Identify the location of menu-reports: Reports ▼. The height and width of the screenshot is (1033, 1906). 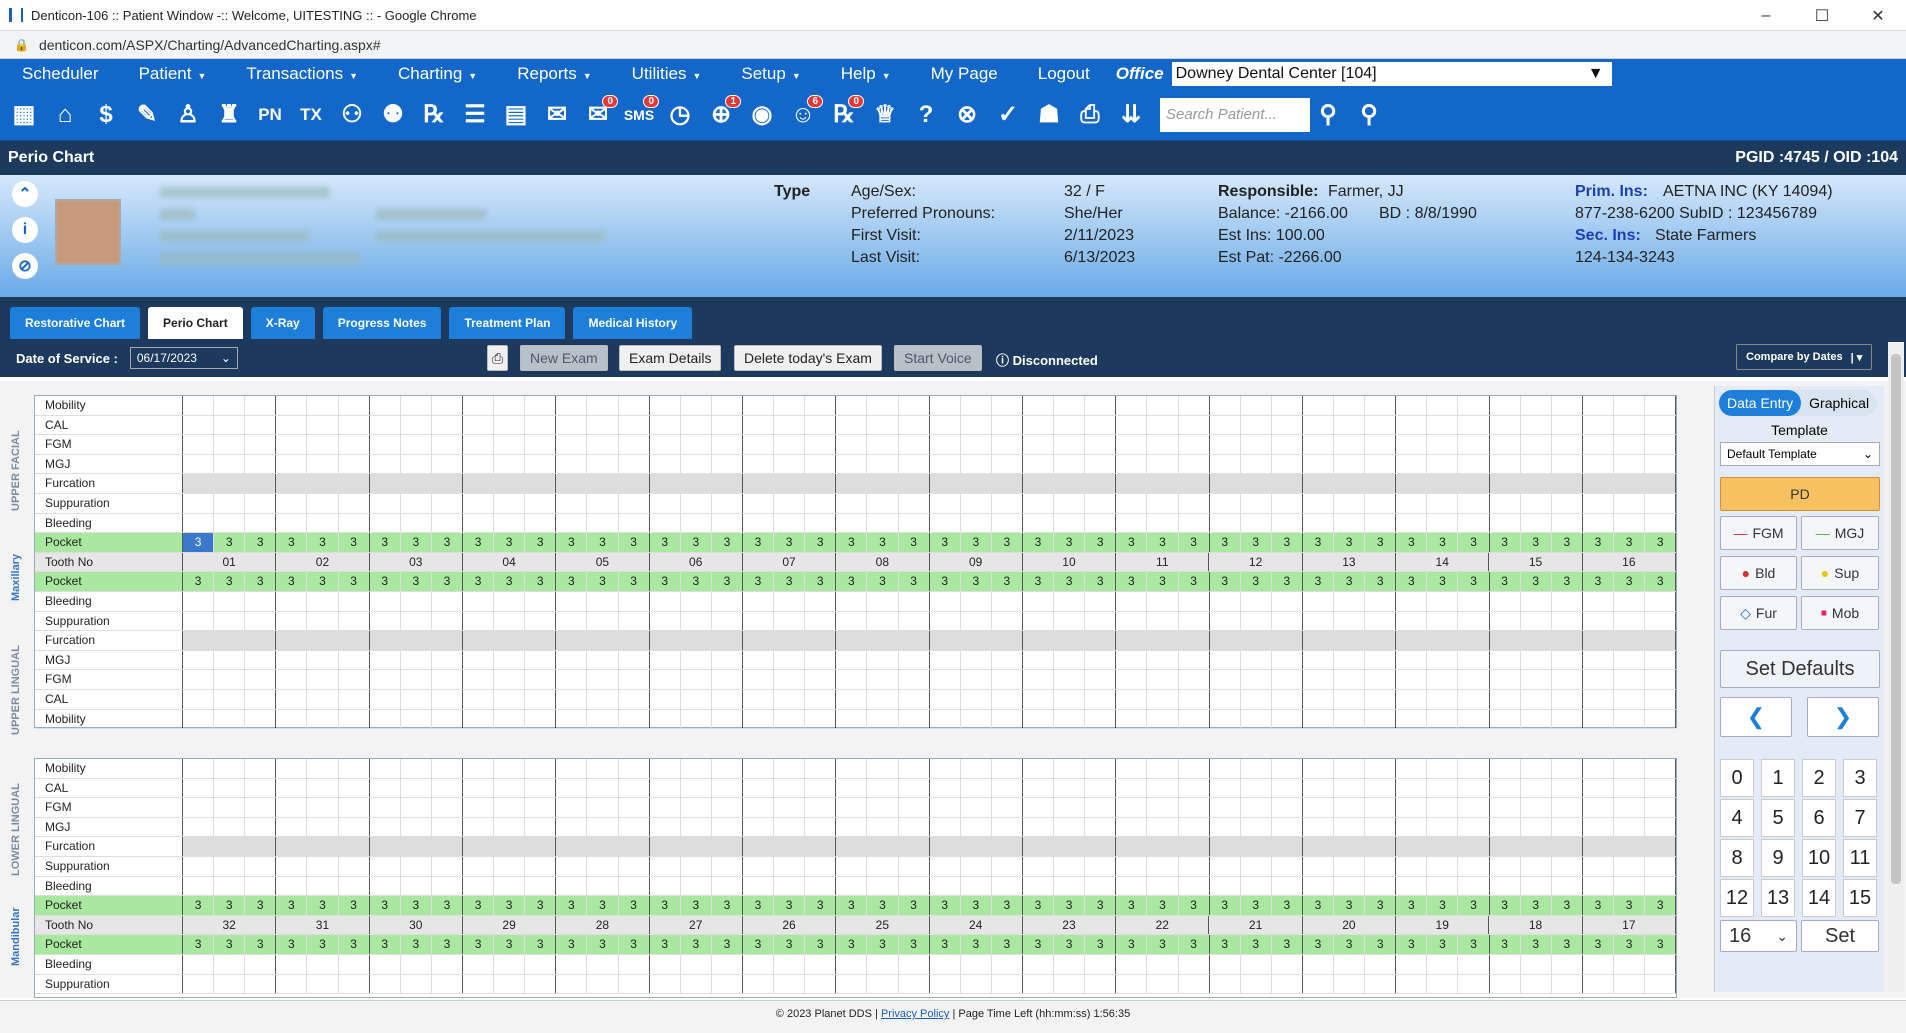
(552, 74).